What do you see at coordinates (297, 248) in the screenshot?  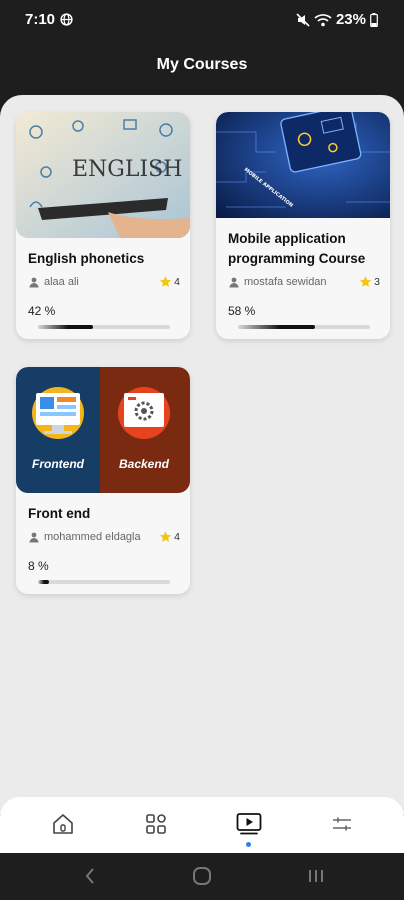 I see `course-title: Mobile application programming Course` at bounding box center [297, 248].